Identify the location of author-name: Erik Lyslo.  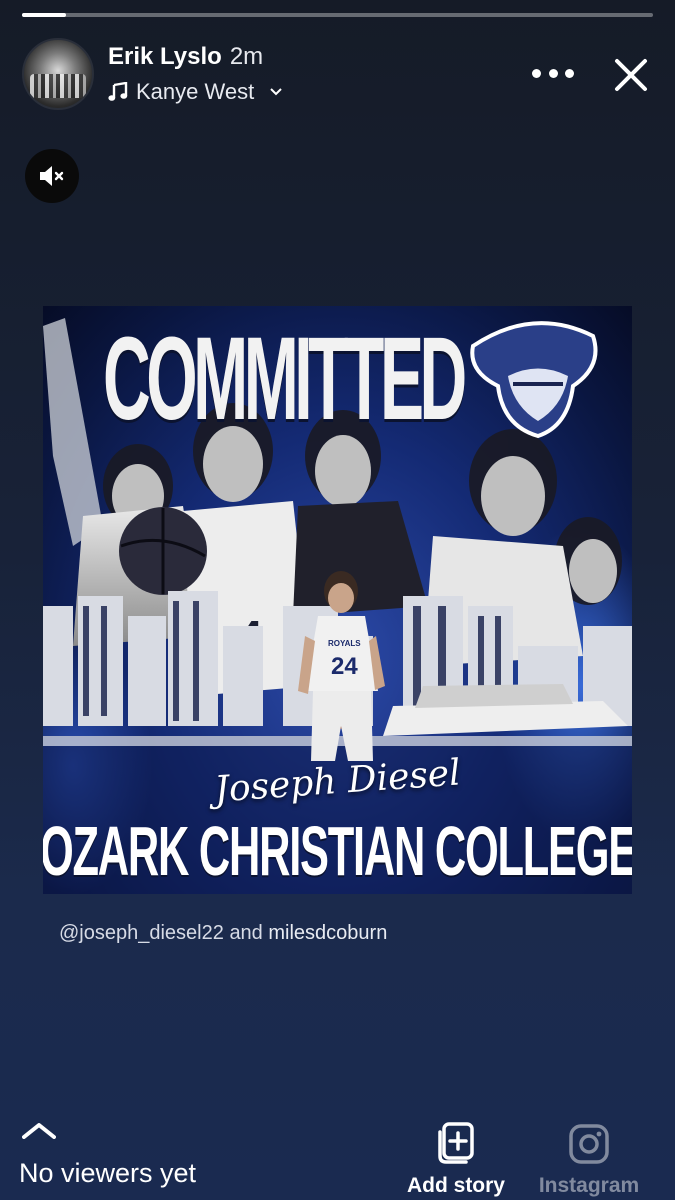
(165, 56).